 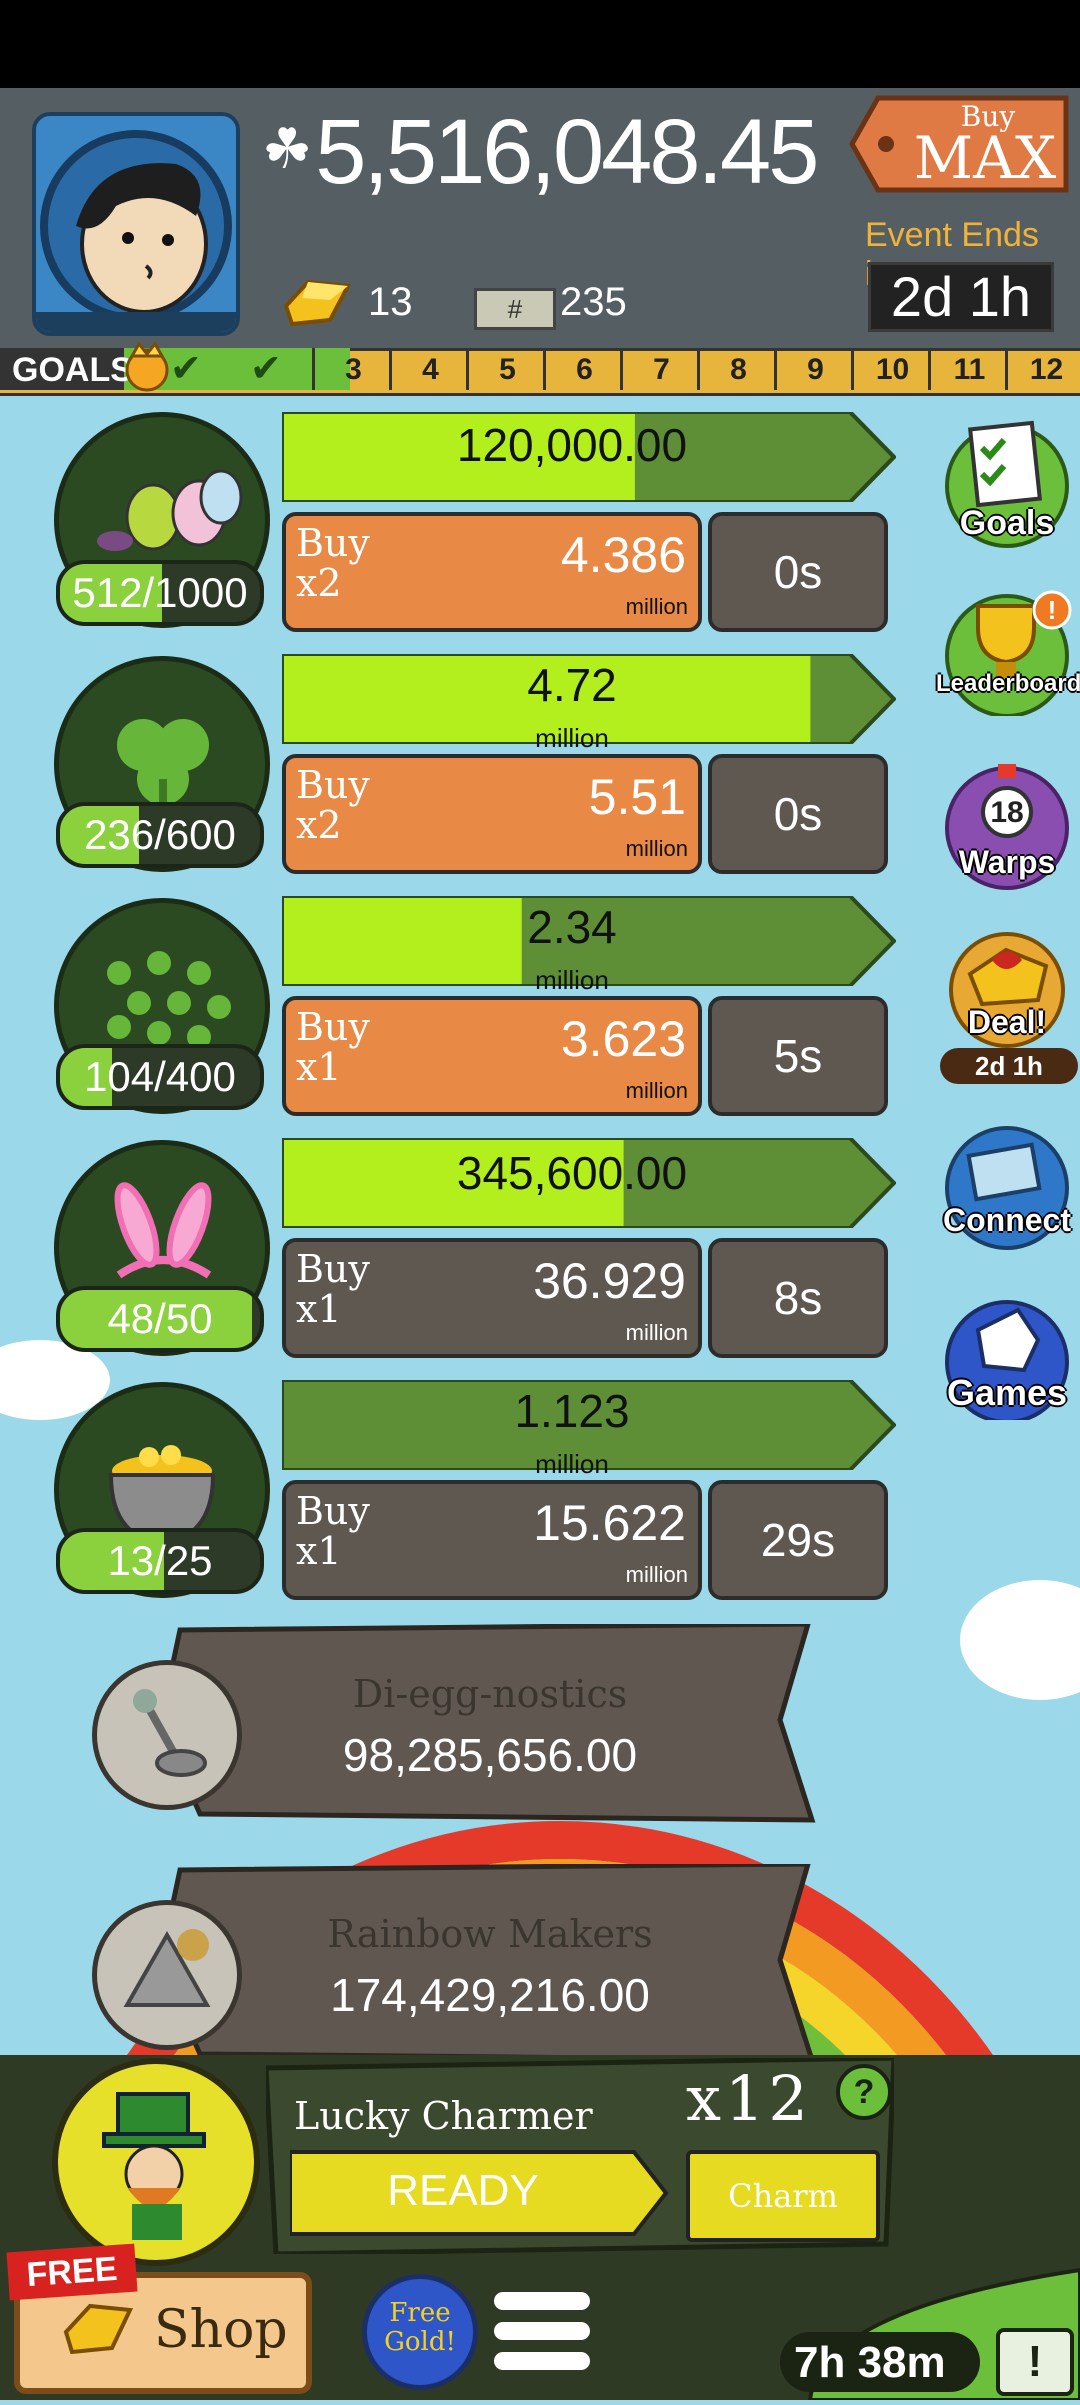 What do you see at coordinates (985, 158) in the screenshot?
I see `buy-max-label: MAX` at bounding box center [985, 158].